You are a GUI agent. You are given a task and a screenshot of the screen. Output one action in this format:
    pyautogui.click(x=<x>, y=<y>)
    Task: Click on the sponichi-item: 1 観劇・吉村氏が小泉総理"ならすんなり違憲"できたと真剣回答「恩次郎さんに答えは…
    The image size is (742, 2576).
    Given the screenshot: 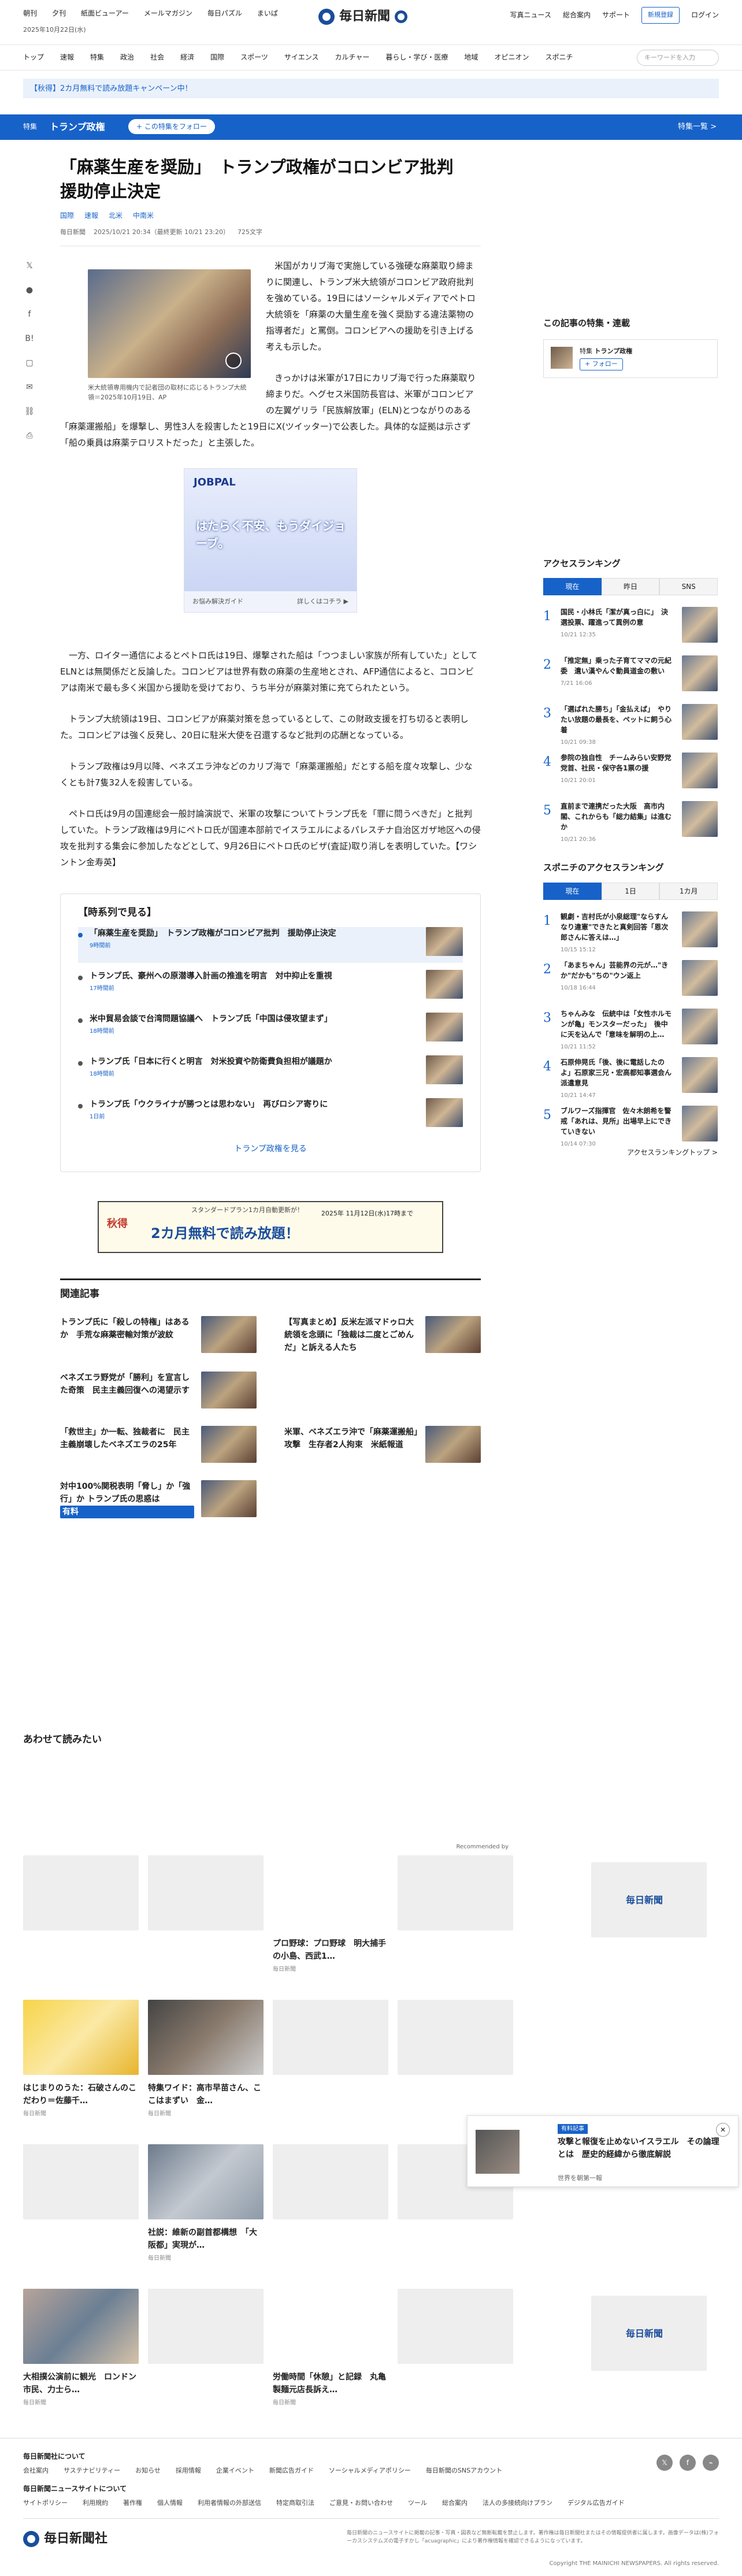 What is the action you would take?
    pyautogui.click(x=630, y=932)
    